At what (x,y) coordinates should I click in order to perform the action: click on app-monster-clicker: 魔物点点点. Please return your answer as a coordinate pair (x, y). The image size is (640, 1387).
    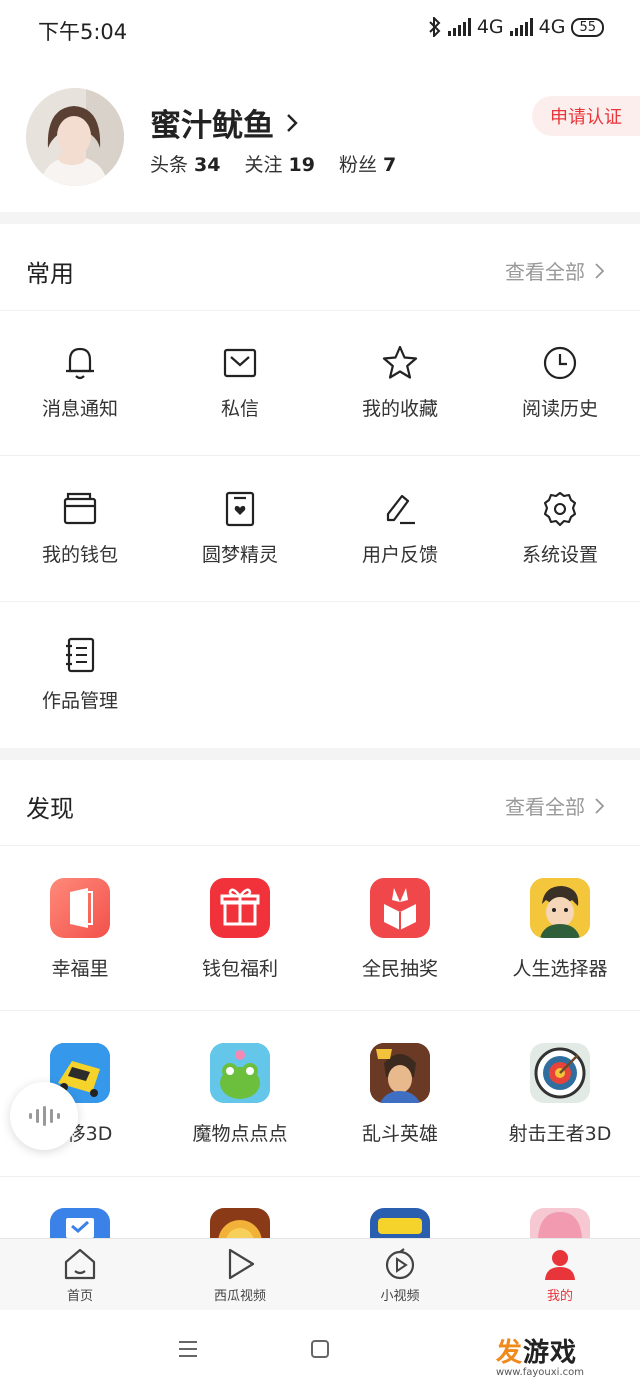
    Looking at the image, I should click on (240, 1094).